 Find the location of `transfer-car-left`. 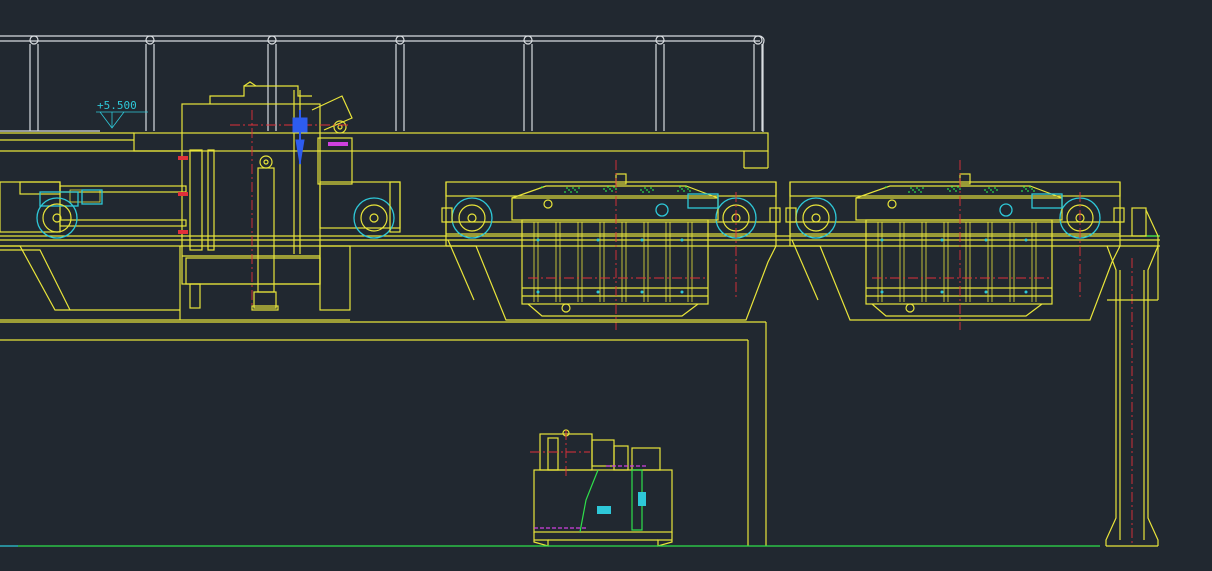

transfer-car-left is located at coordinates (175, 251).